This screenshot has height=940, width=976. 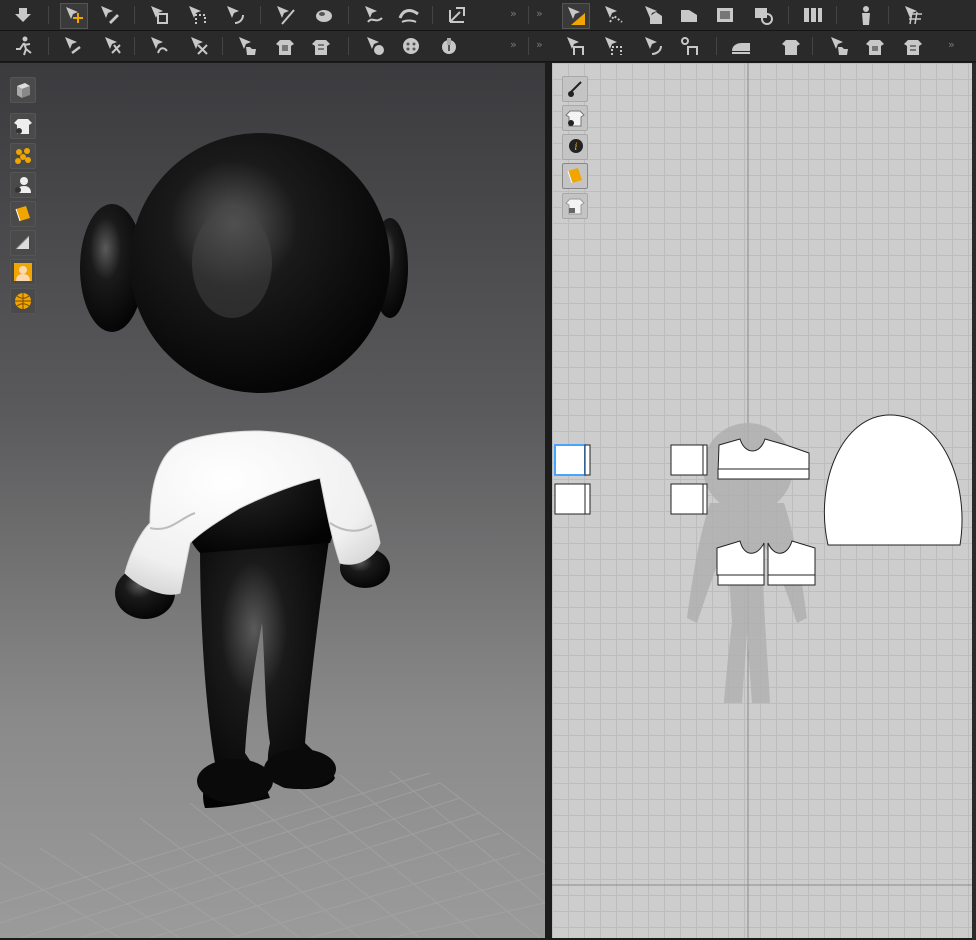 What do you see at coordinates (893, 480) in the screenshot?
I see `pattern-piece-hood` at bounding box center [893, 480].